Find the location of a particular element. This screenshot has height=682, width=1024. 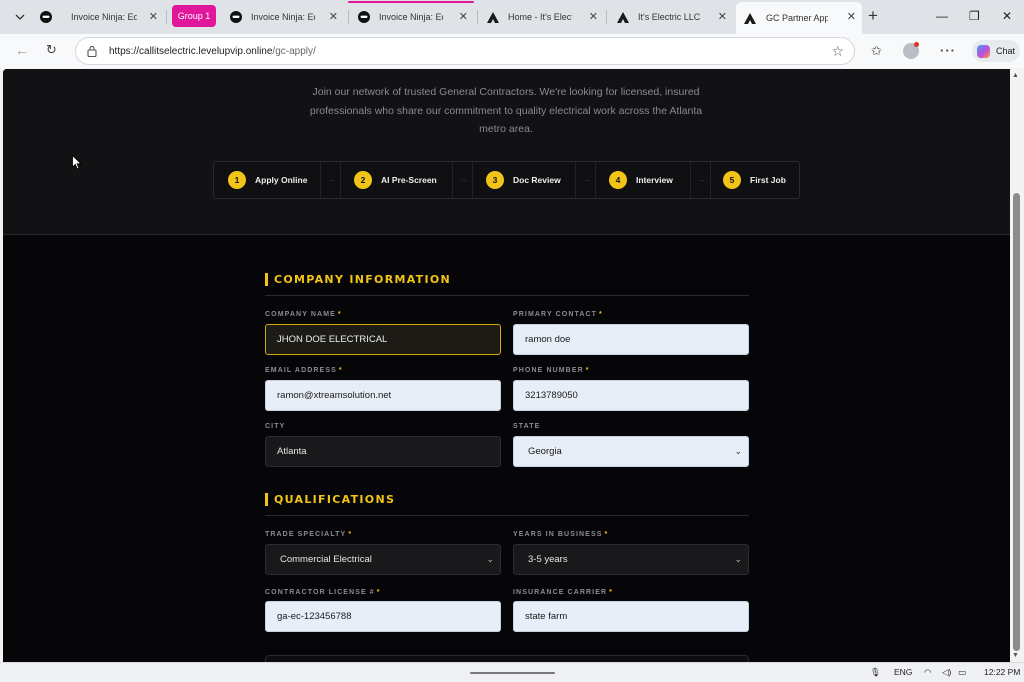

copilot-chat-button: Chat is located at coordinates (996, 51).